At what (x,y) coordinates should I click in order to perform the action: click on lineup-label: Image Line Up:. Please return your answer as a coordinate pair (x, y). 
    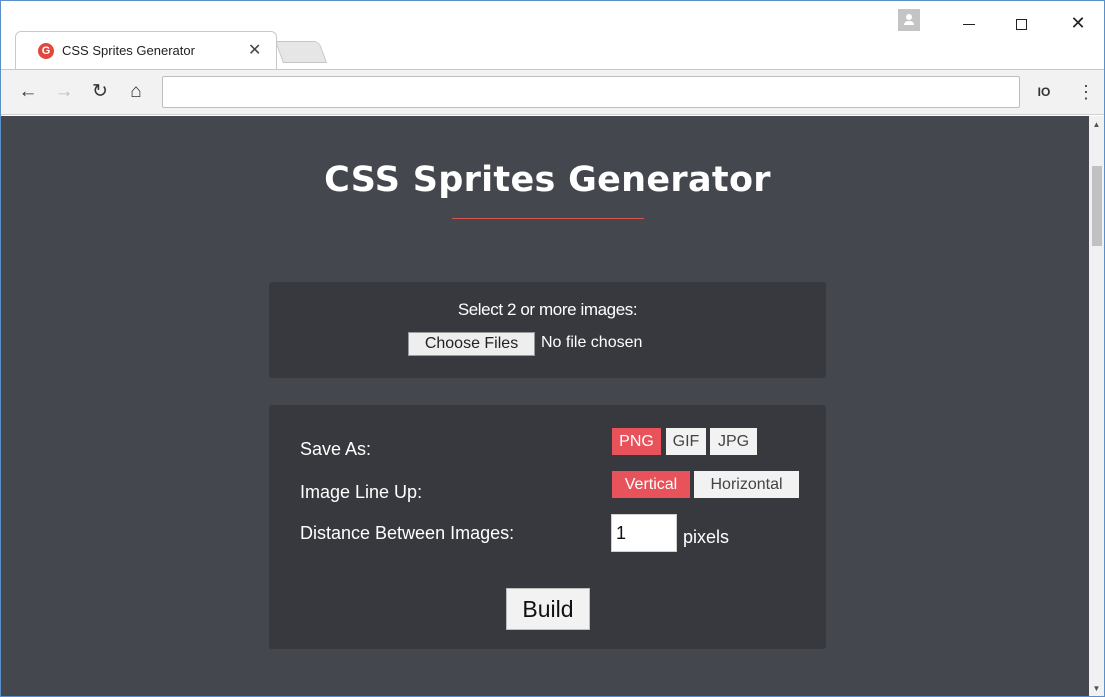
    Looking at the image, I should click on (361, 492).